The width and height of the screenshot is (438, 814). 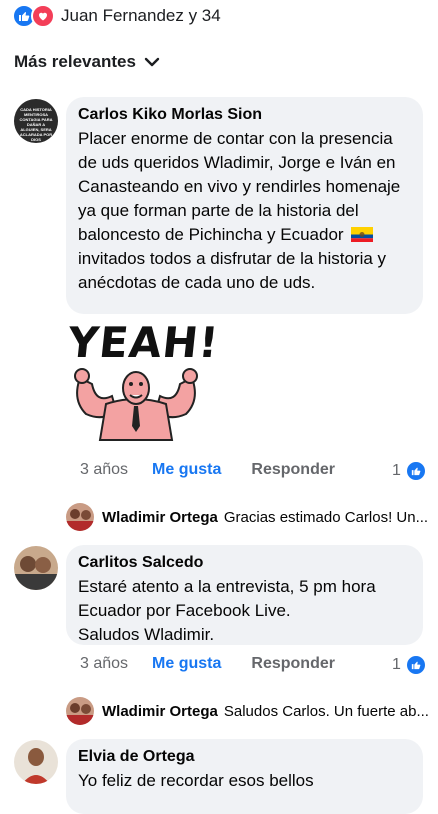 What do you see at coordinates (43, 16) in the screenshot?
I see `love-icon` at bounding box center [43, 16].